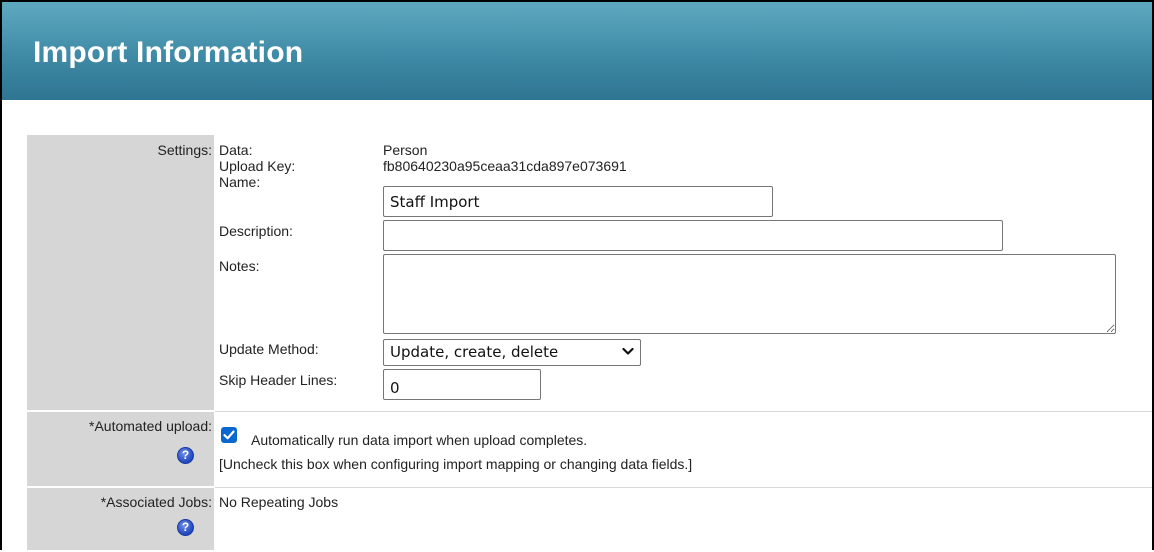 The image size is (1154, 552). I want to click on associated-jobs-label: *Associated Jobs:, so click(156, 502).